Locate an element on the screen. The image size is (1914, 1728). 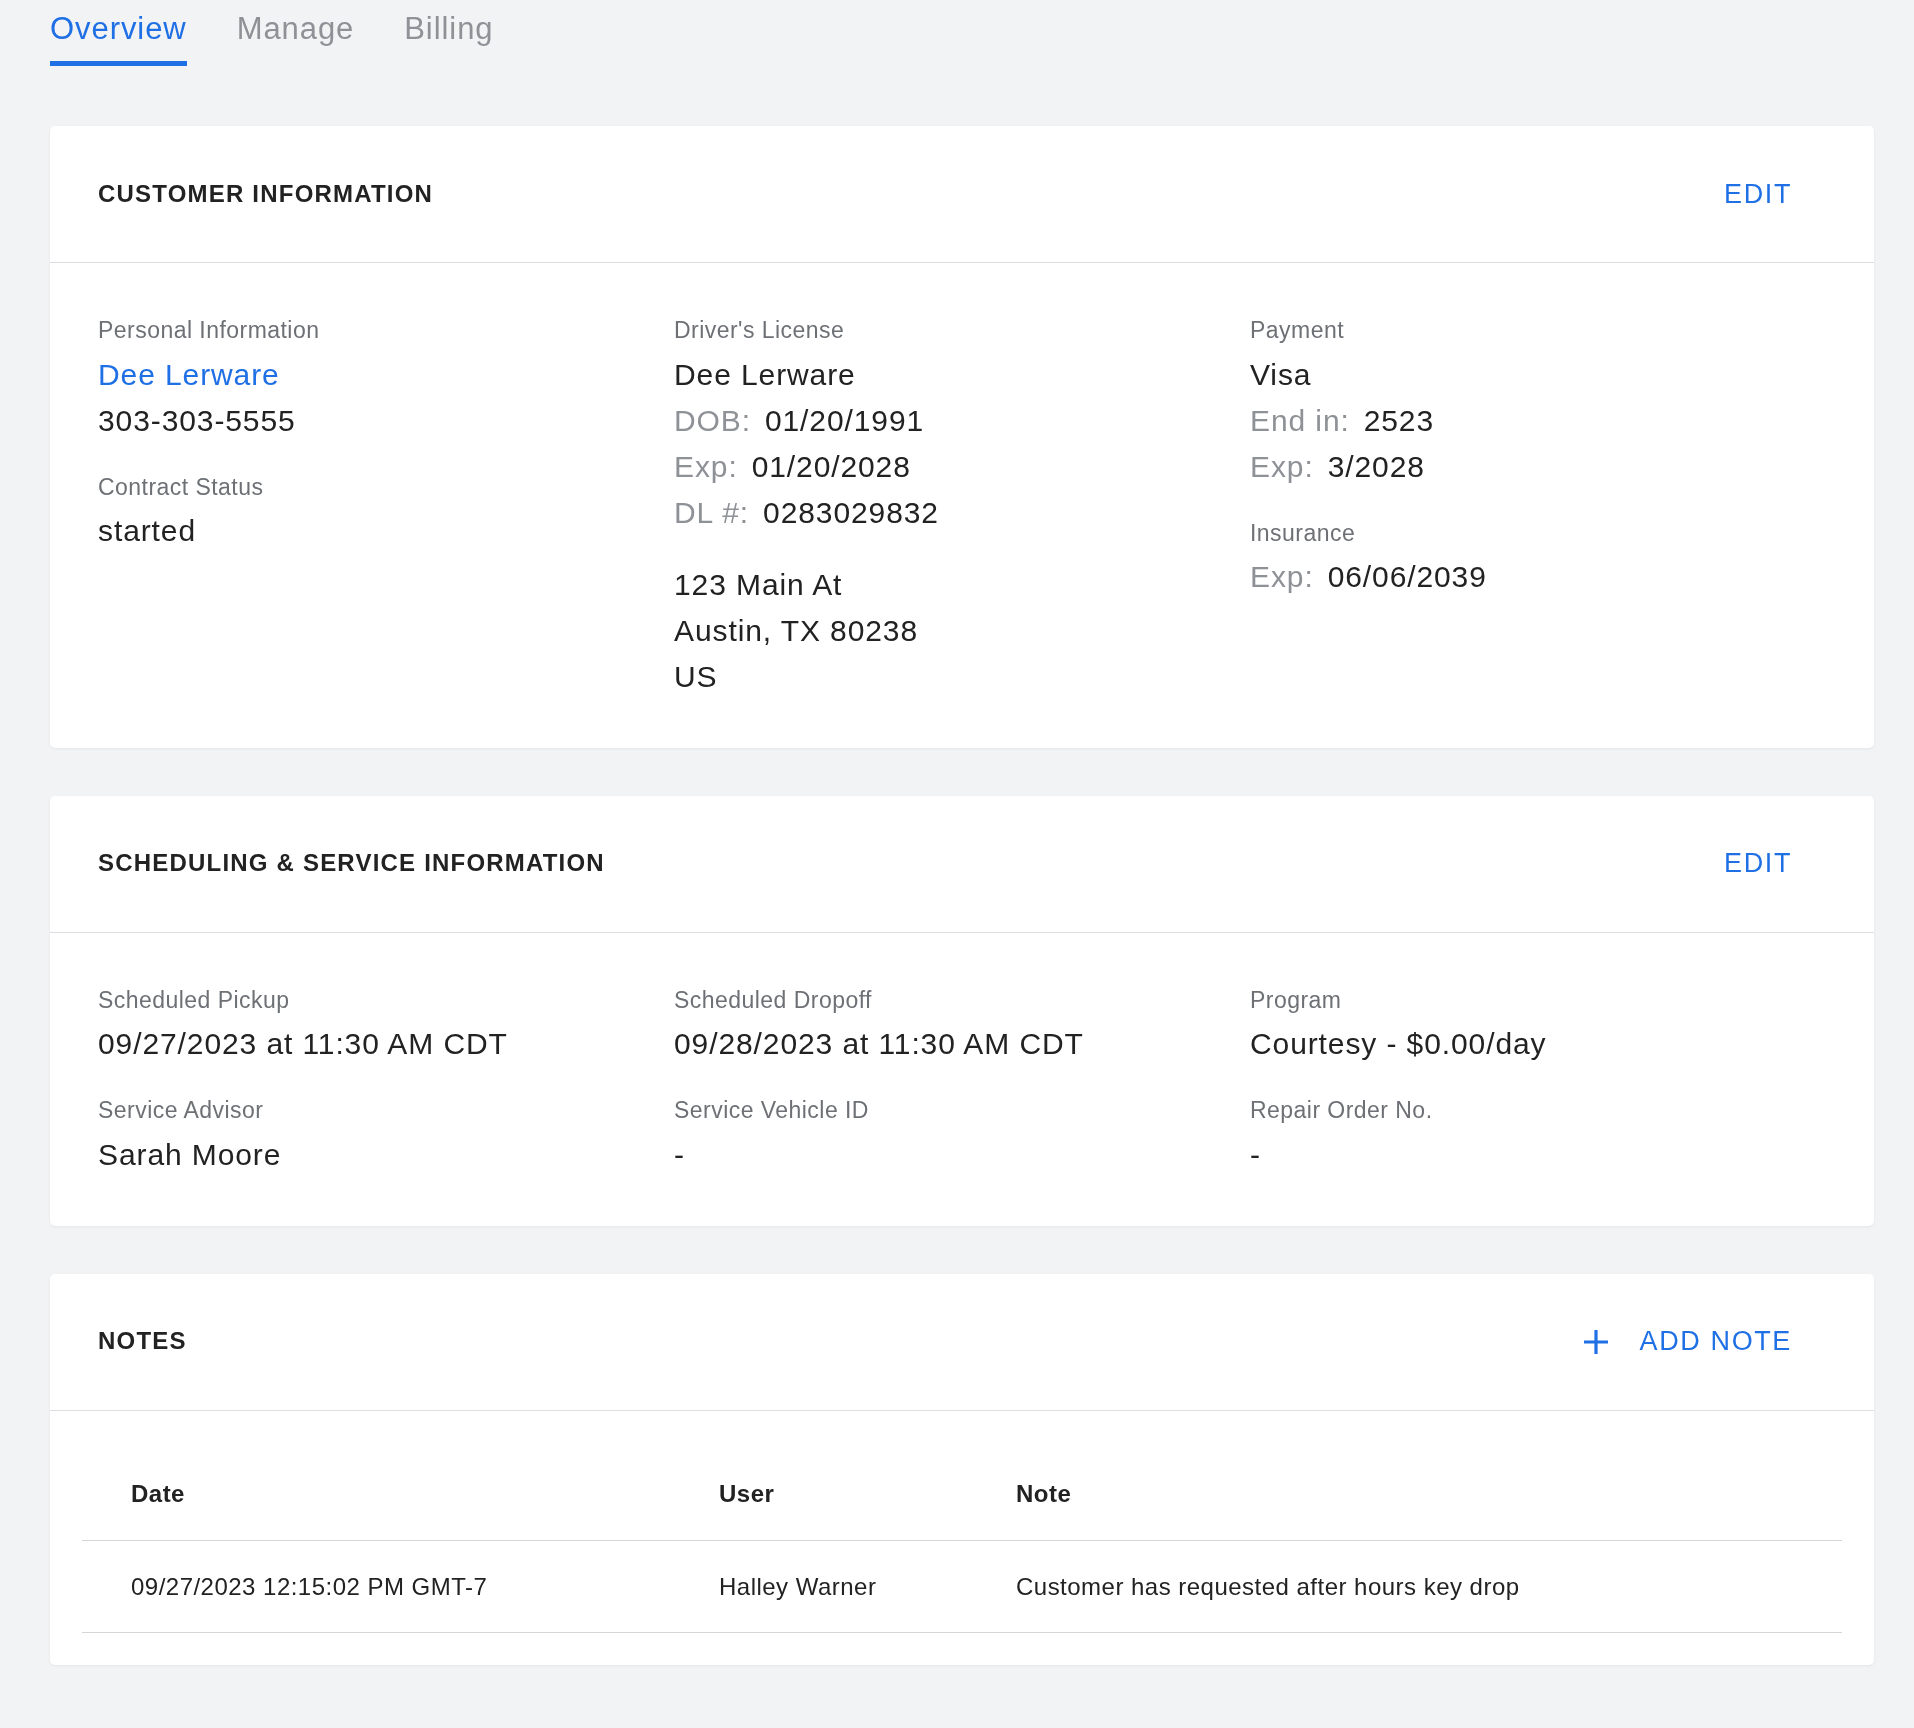
table-cell: Customer has requested after hours key drop is located at coordinates (1404, 1586).